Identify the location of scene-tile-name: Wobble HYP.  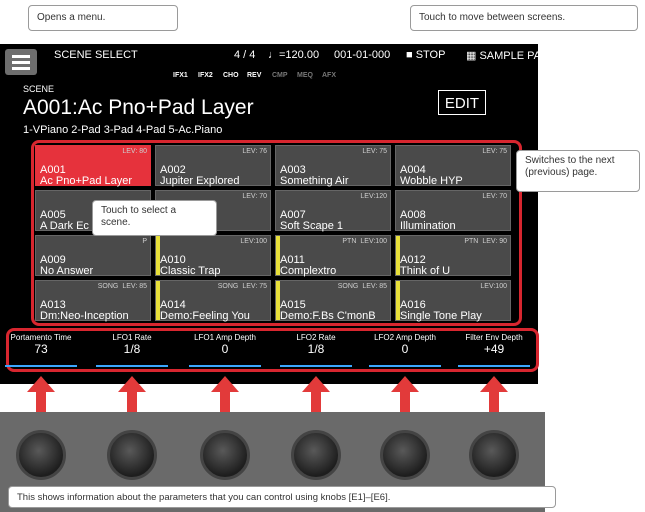
(431, 181).